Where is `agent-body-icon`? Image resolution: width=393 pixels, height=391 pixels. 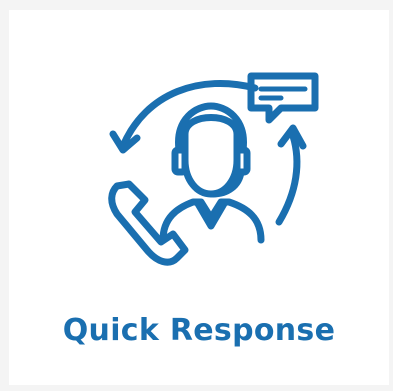
agent-body-icon is located at coordinates (212, 221).